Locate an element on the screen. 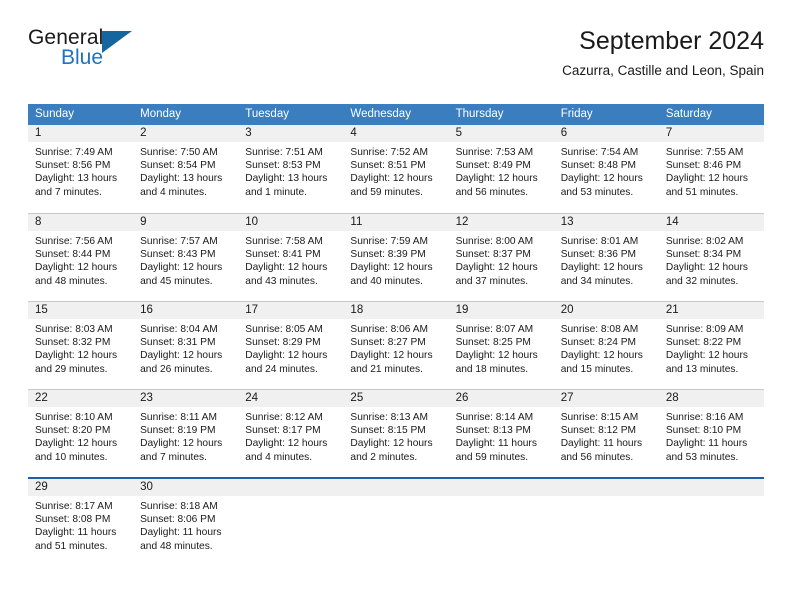 This screenshot has width=792, height=612. sunrise-text: Sunrise: 8:08 AM is located at coordinates (599, 329).